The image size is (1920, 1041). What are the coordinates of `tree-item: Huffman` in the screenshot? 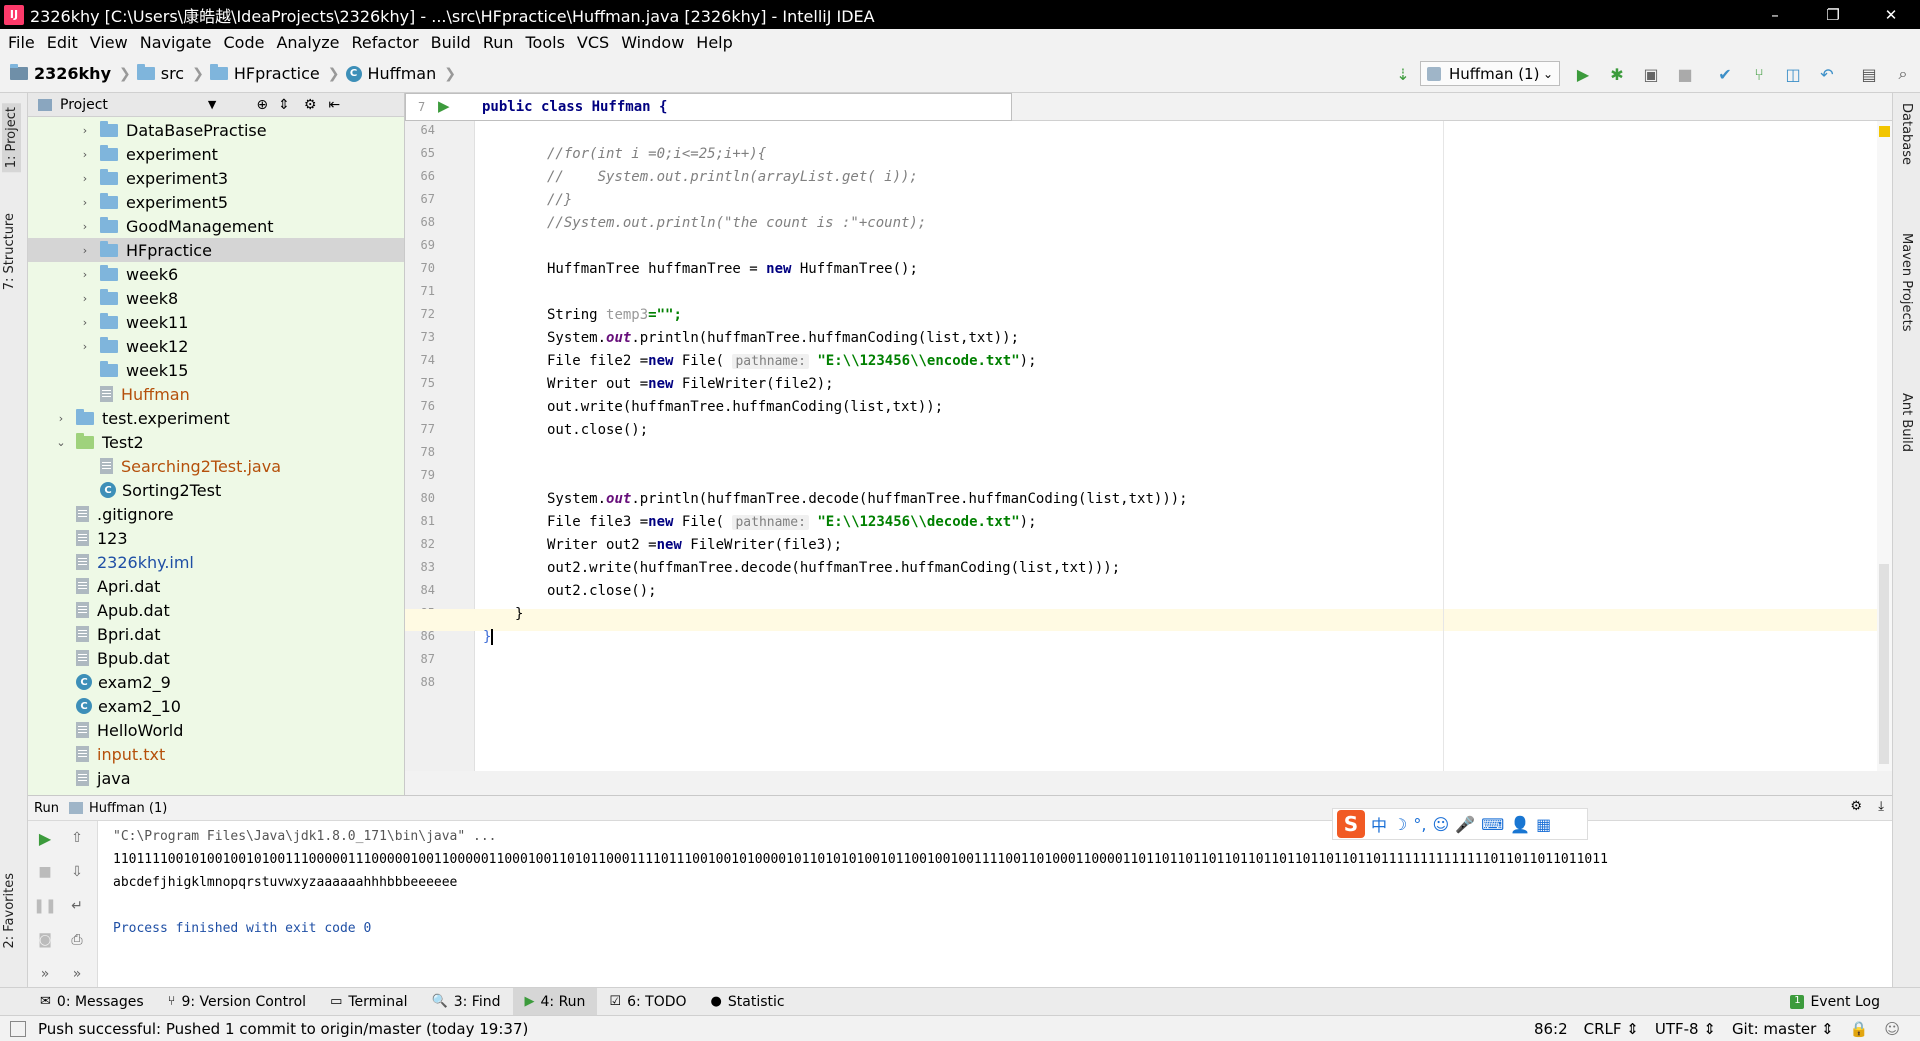 It's located at (216, 394).